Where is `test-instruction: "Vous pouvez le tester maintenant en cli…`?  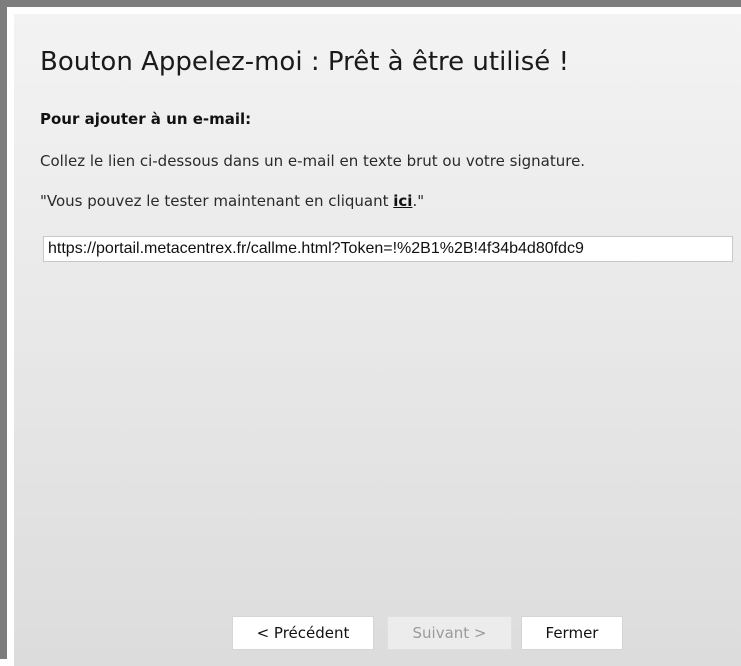
test-instruction: "Vous pouvez le tester maintenant en cli… is located at coordinates (232, 201).